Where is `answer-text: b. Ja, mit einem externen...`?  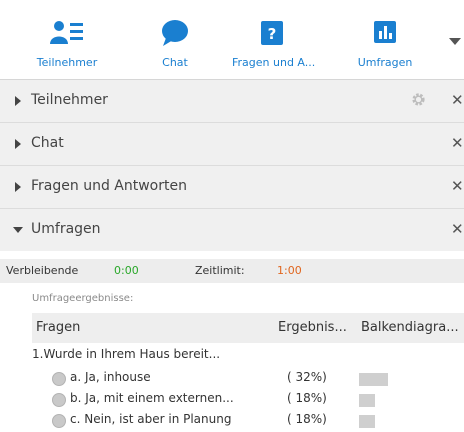 answer-text: b. Ja, mit einem externen... is located at coordinates (152, 398).